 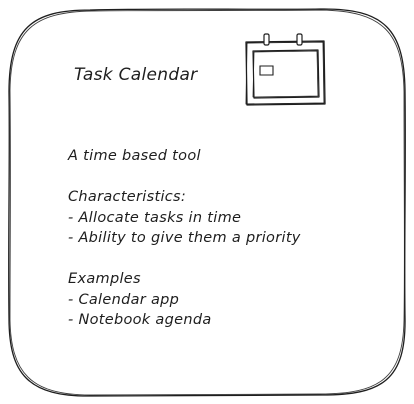 What do you see at coordinates (140, 320) in the screenshot?
I see `example-item: - Notebook agenda` at bounding box center [140, 320].